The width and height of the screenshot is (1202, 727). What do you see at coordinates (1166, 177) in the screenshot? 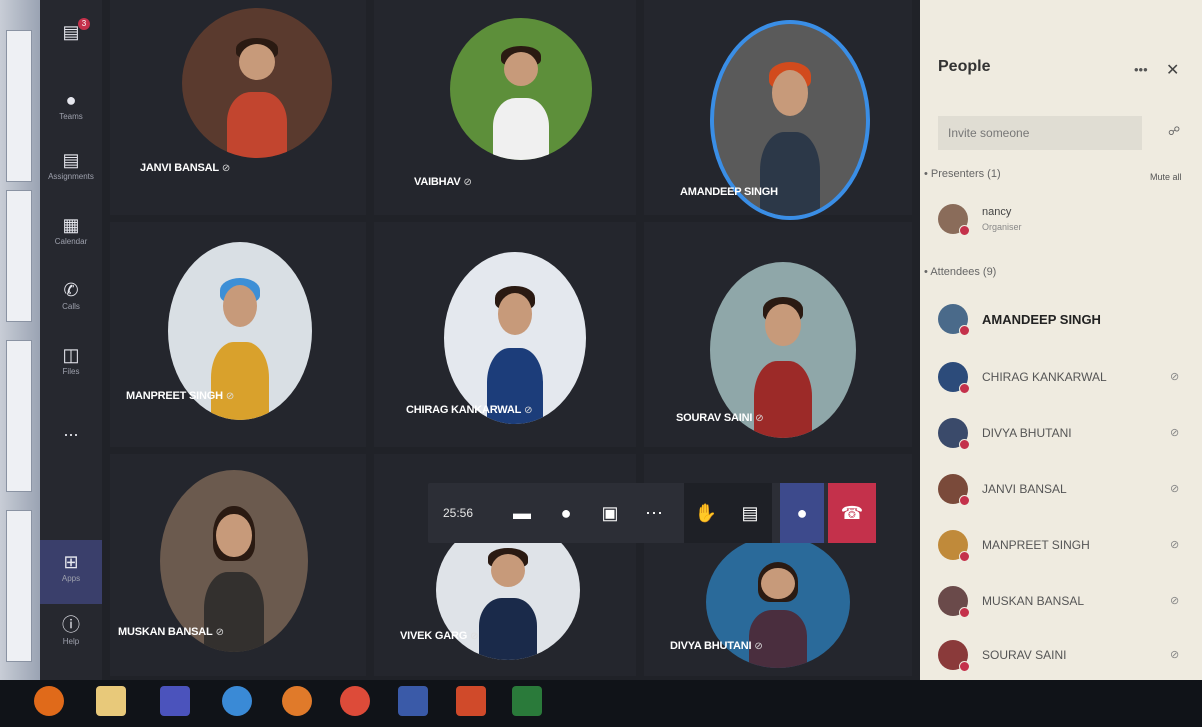
I see `mute-all-button: Mute all` at bounding box center [1166, 177].